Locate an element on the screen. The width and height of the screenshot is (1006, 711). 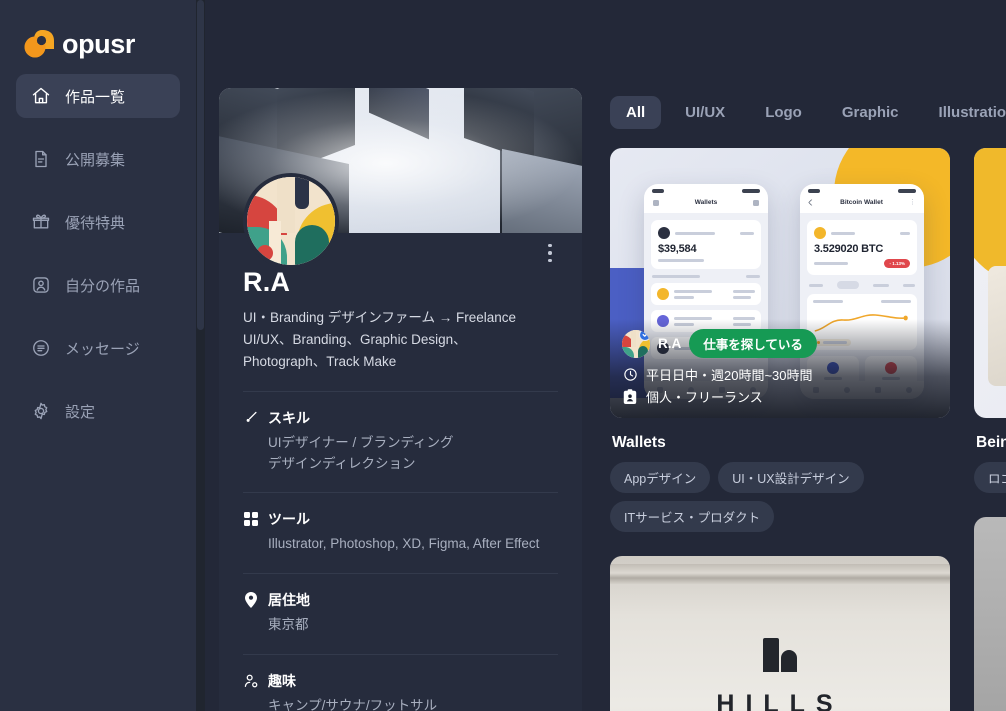
clock-icon is located at coordinates (630, 374).